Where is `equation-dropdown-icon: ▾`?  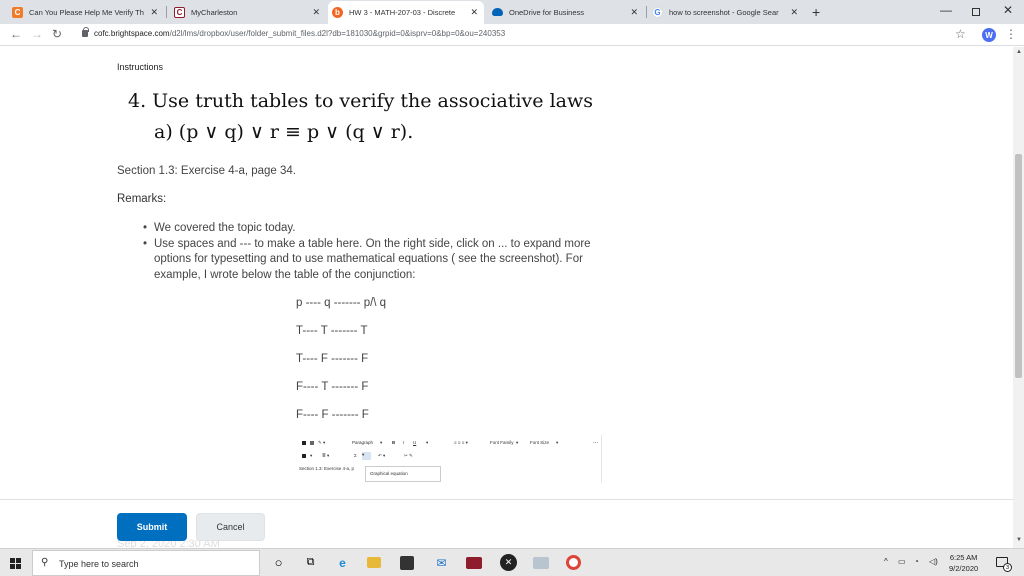 equation-dropdown-icon: ▾ is located at coordinates (366, 456).